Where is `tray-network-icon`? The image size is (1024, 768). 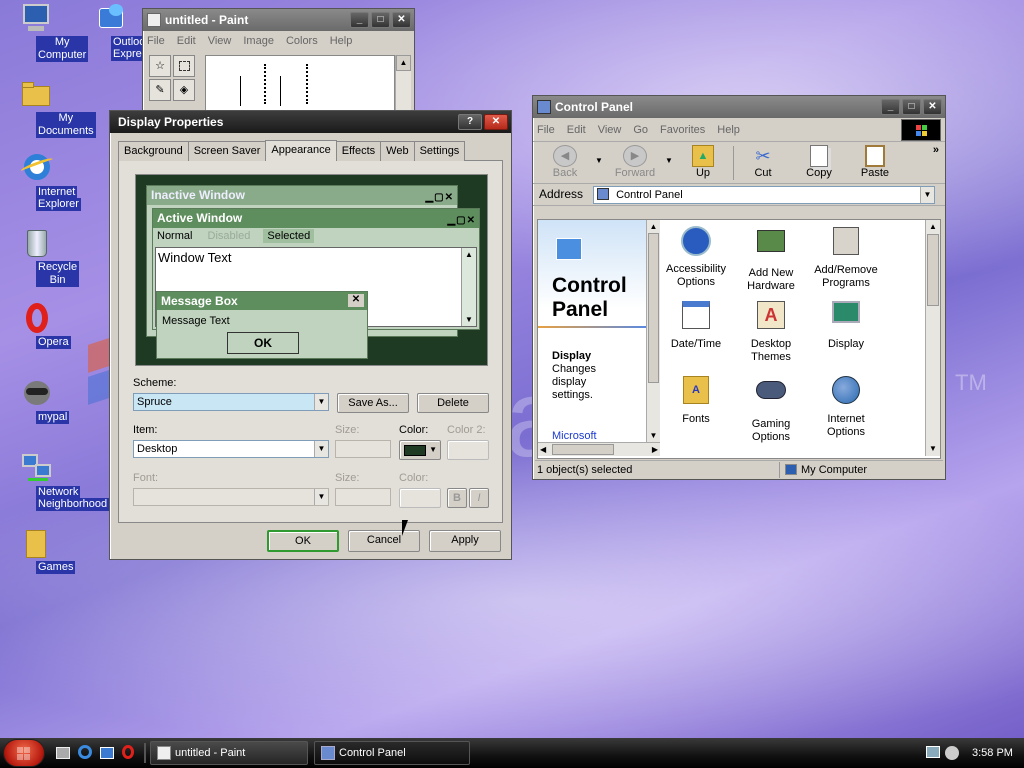
tray-network-icon is located at coordinates (933, 752).